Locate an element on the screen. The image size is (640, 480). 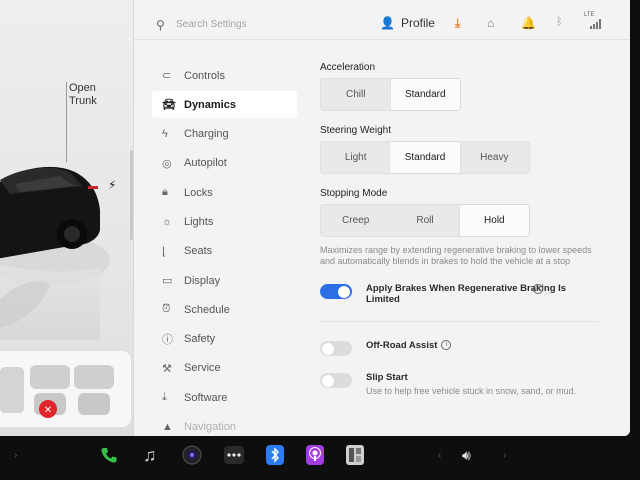
search-icon: ⚲ is located at coordinates (160, 25).